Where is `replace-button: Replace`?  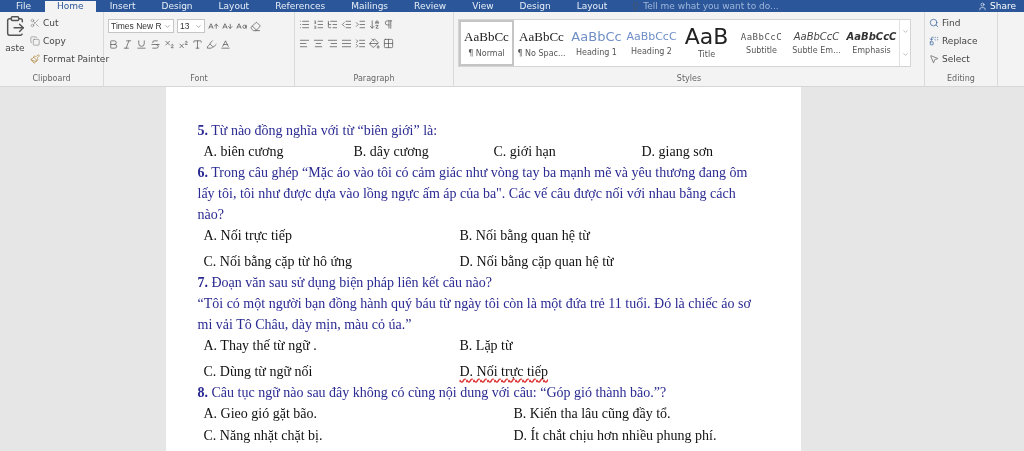 replace-button: Replace is located at coordinates (953, 40).